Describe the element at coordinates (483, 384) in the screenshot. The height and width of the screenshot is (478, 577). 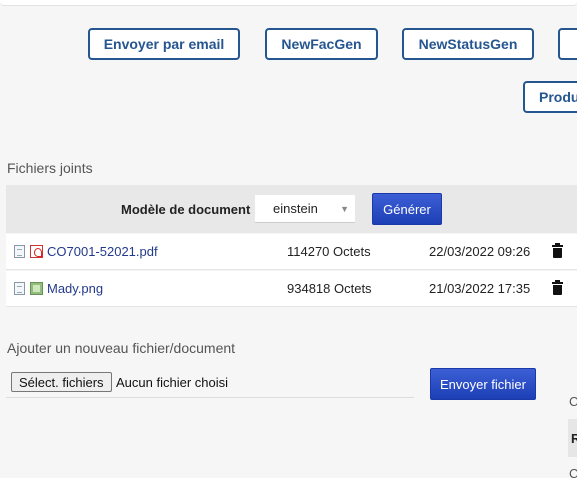
I see `send-file-button: Envoyer fichier` at that location.